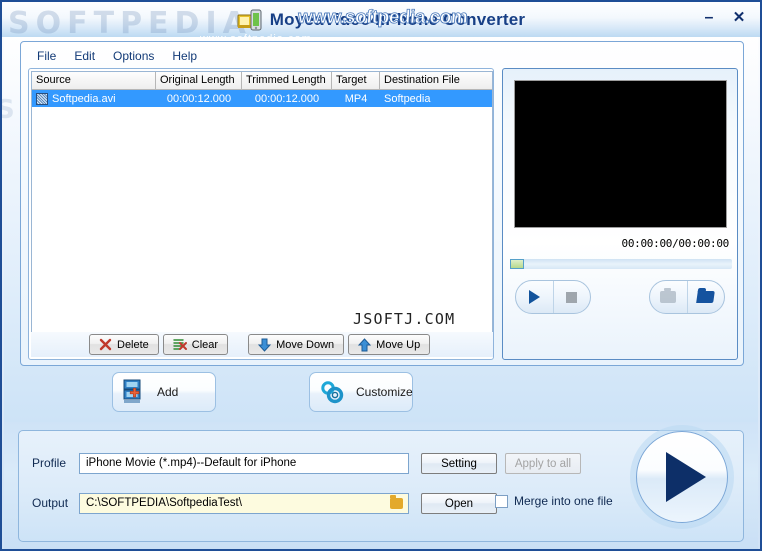 The image size is (762, 551). I want to click on setting-button: Setting, so click(459, 463).